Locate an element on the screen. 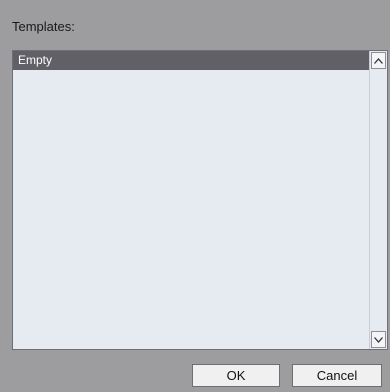  cancel-button: Cancel is located at coordinates (337, 375).